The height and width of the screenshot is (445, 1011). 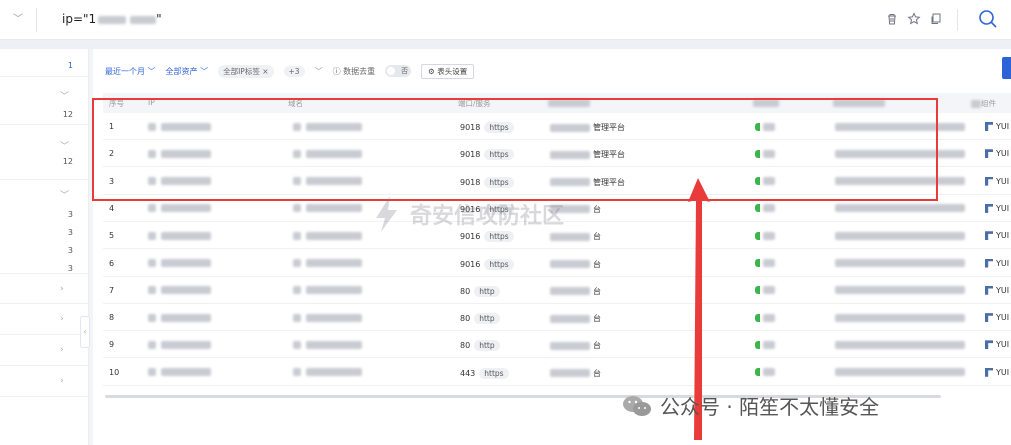 What do you see at coordinates (766, 102) in the screenshot?
I see `col-header-status` at bounding box center [766, 102].